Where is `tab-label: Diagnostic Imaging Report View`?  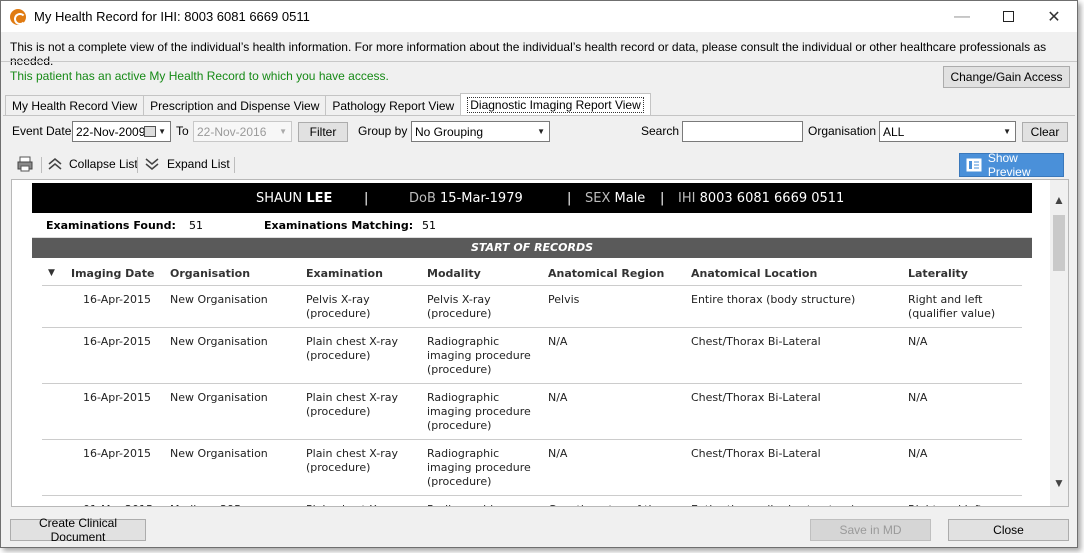
tab-label: Diagnostic Imaging Report View is located at coordinates (555, 104).